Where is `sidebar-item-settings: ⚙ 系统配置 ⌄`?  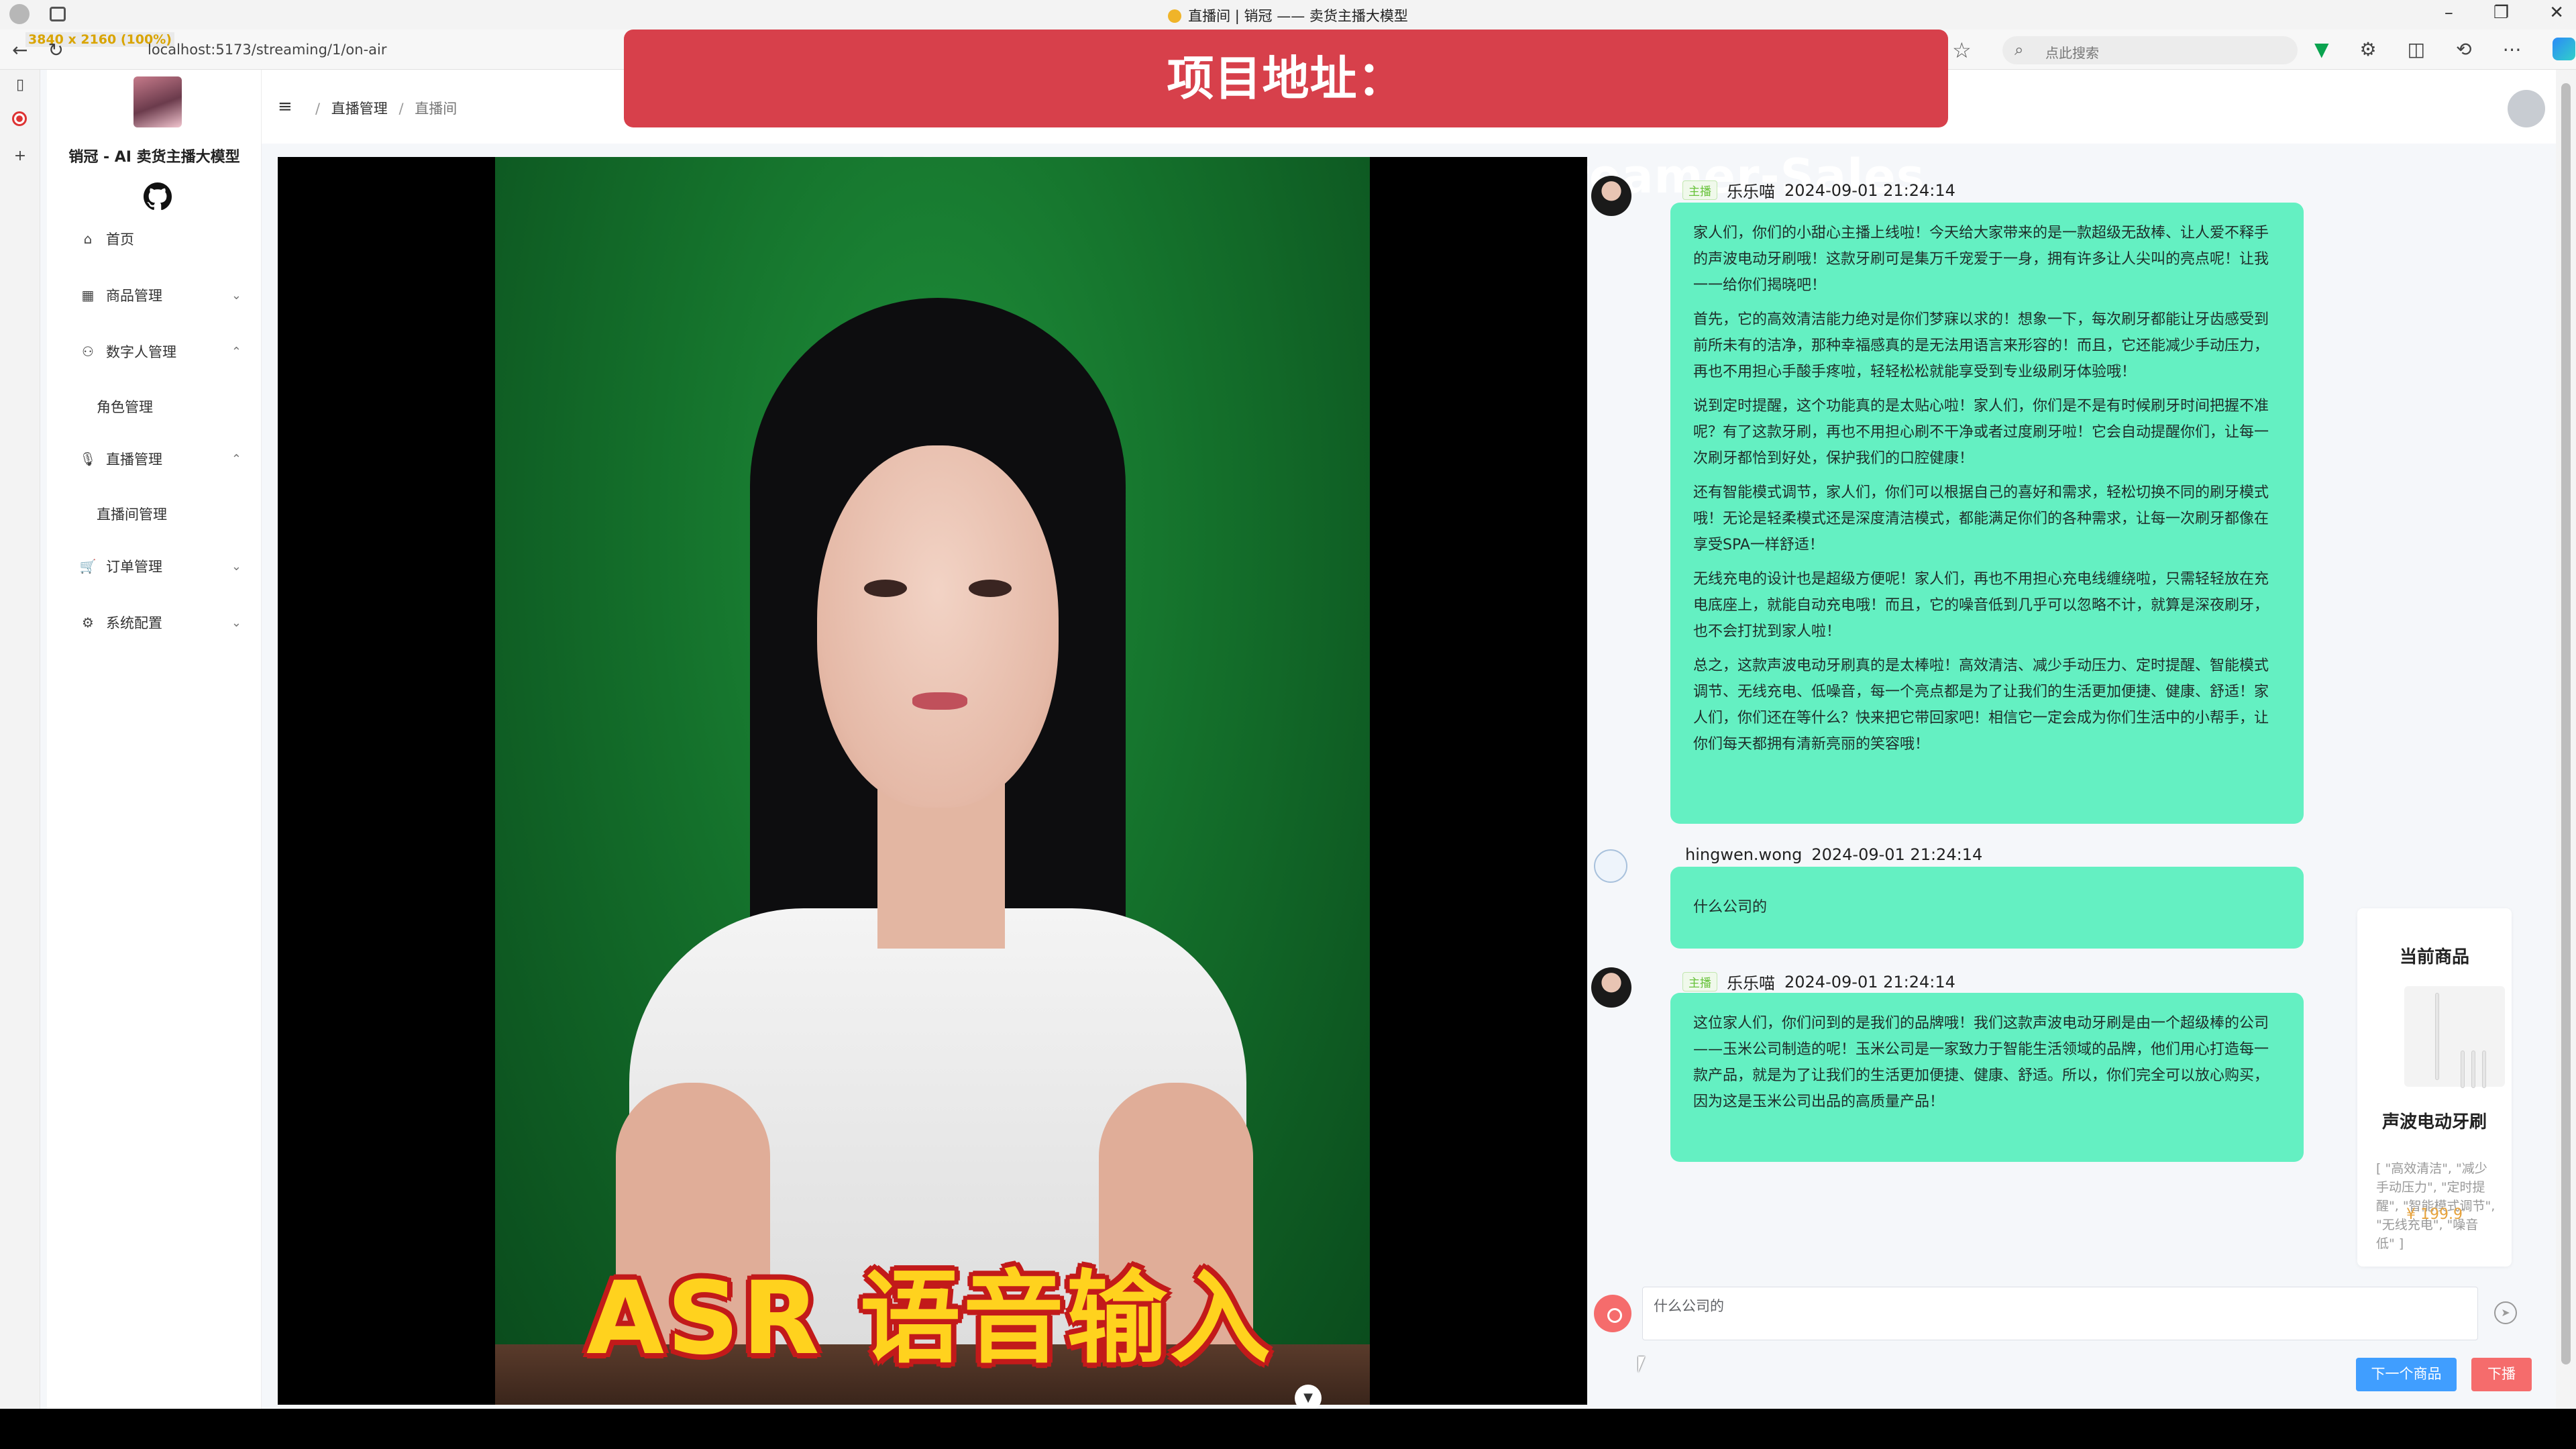 sidebar-item-settings: ⚙ 系统配置 ⌄ is located at coordinates (154, 622).